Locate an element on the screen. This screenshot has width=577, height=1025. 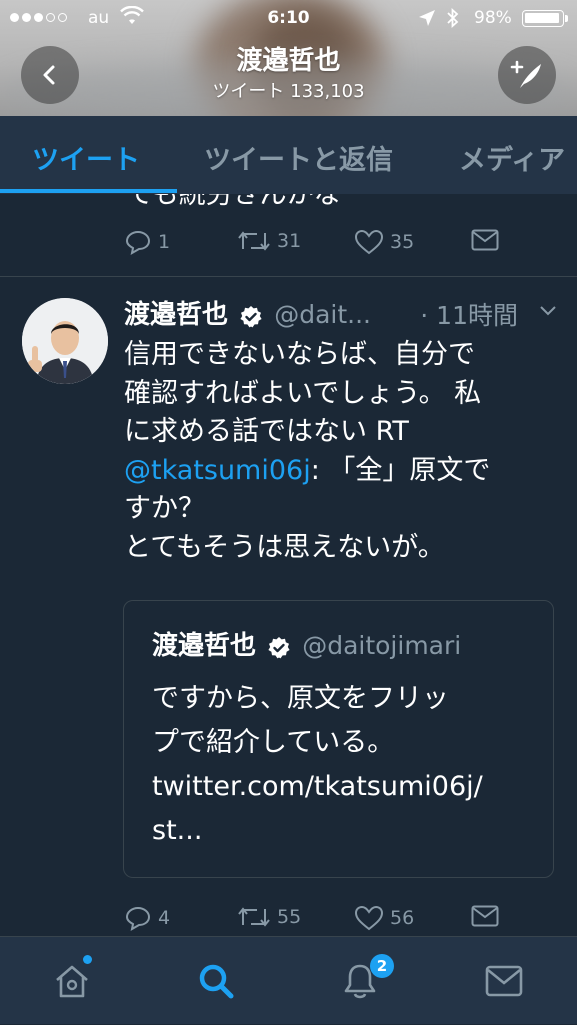
like-button: 35 is located at coordinates (384, 242).